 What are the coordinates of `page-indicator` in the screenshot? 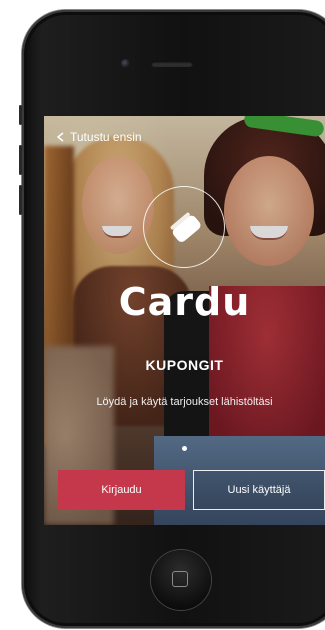 It's located at (184, 448).